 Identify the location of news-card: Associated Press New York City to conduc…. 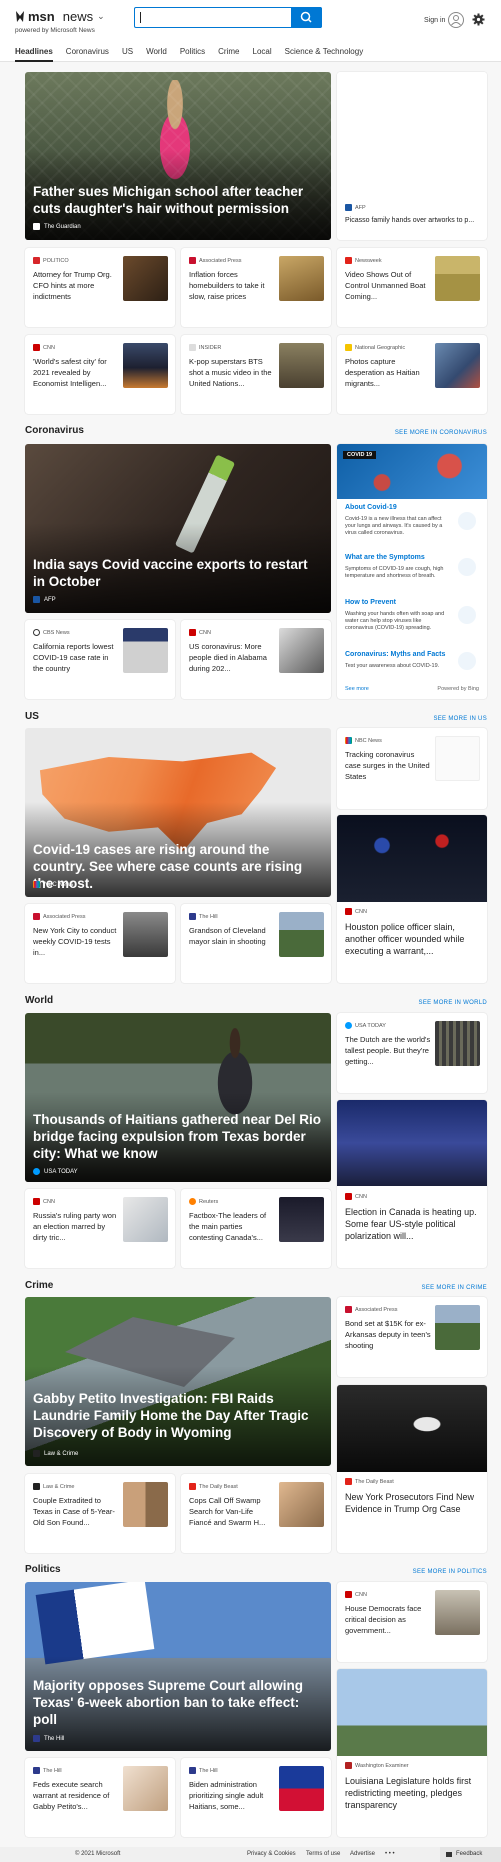
(100, 943).